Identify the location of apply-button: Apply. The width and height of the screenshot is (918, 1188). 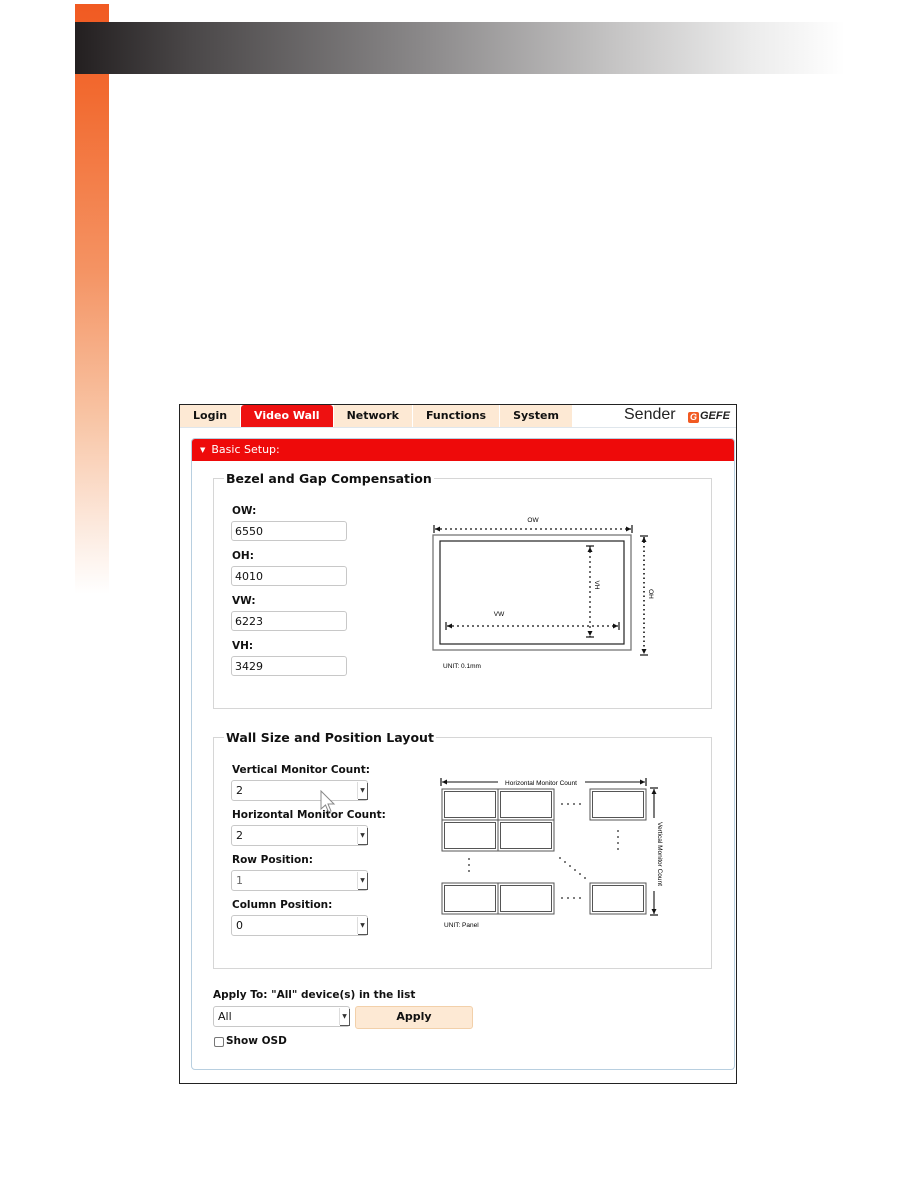
(414, 1017).